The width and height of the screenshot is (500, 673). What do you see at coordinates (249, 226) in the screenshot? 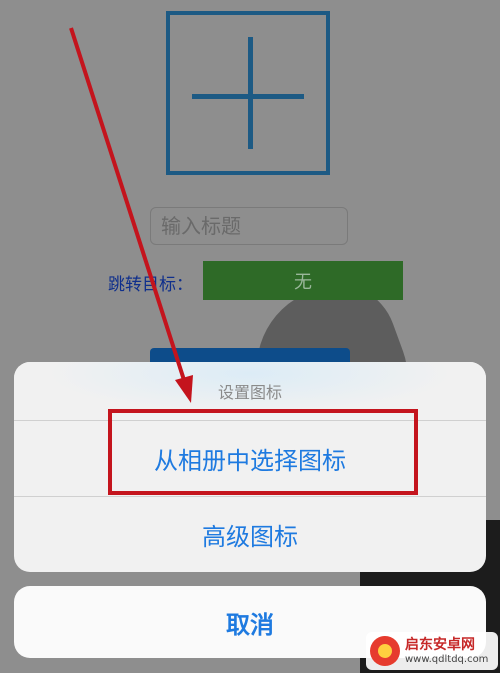
I see `title-input` at bounding box center [249, 226].